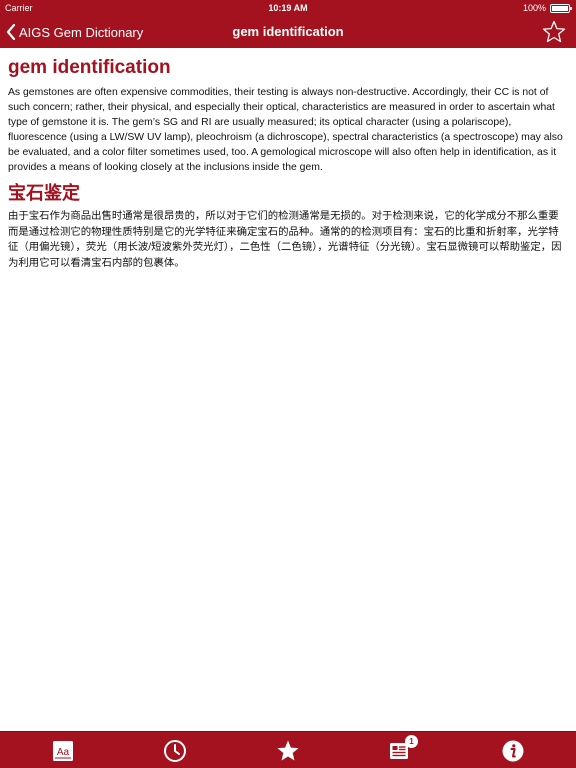  I want to click on svg-text: Aa, so click(63, 752).